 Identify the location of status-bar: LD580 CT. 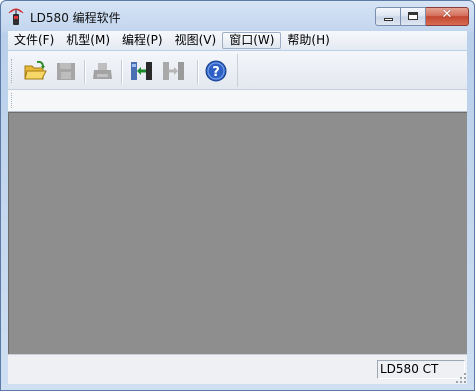
(237, 369).